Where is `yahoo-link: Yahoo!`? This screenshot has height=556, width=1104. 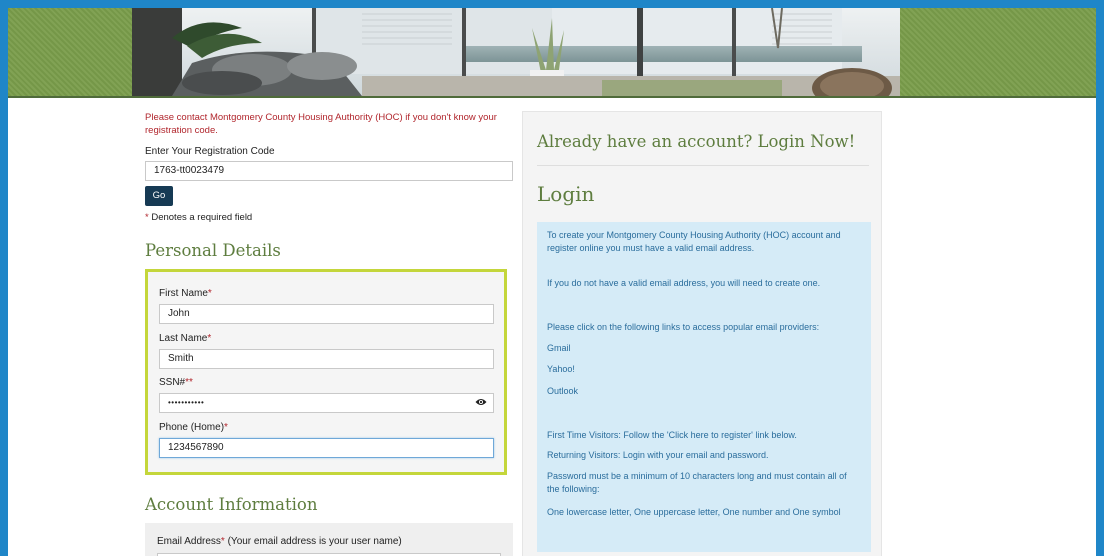
yahoo-link: Yahoo! is located at coordinates (561, 369).